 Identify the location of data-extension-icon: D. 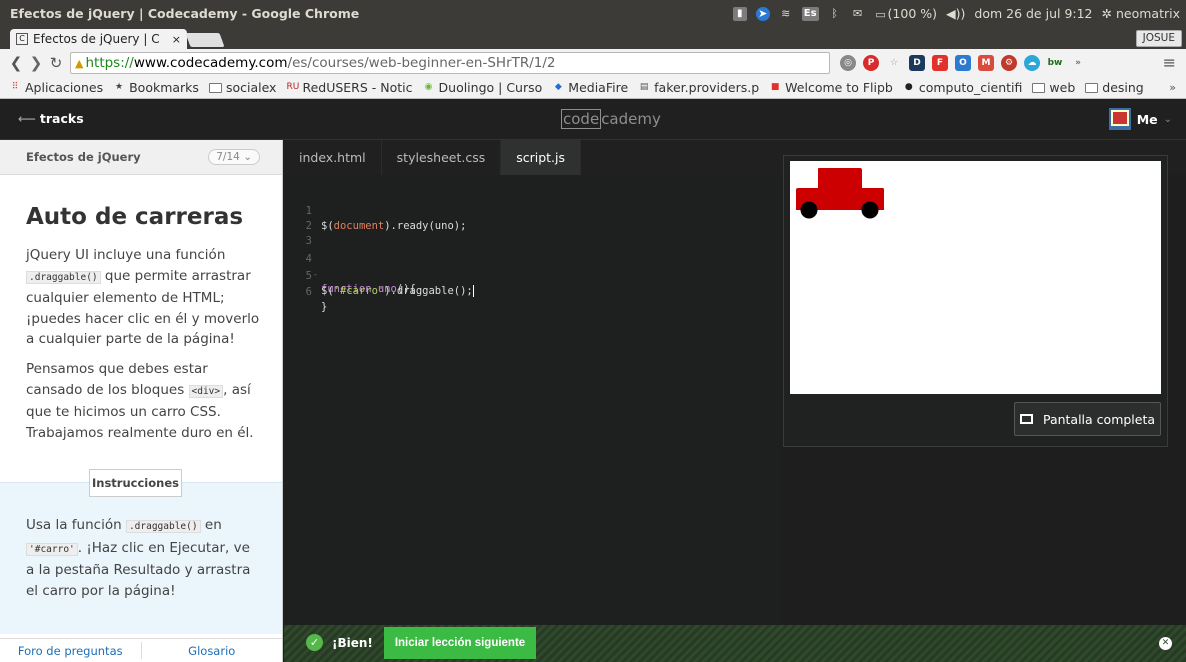
(917, 63).